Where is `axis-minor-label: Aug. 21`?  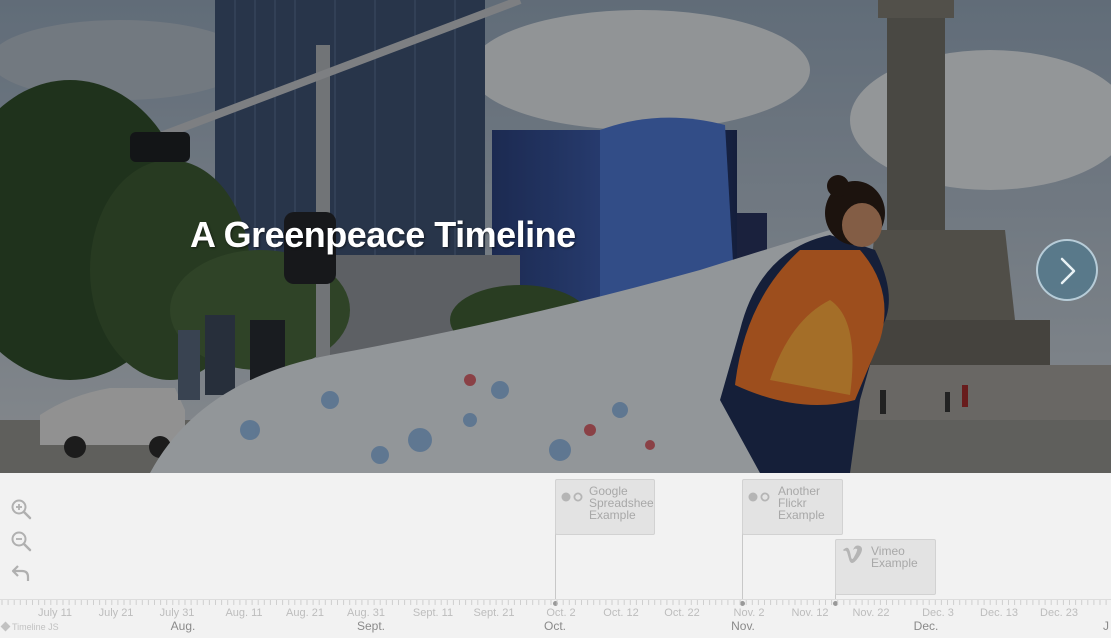
axis-minor-label: Aug. 21 is located at coordinates (305, 613).